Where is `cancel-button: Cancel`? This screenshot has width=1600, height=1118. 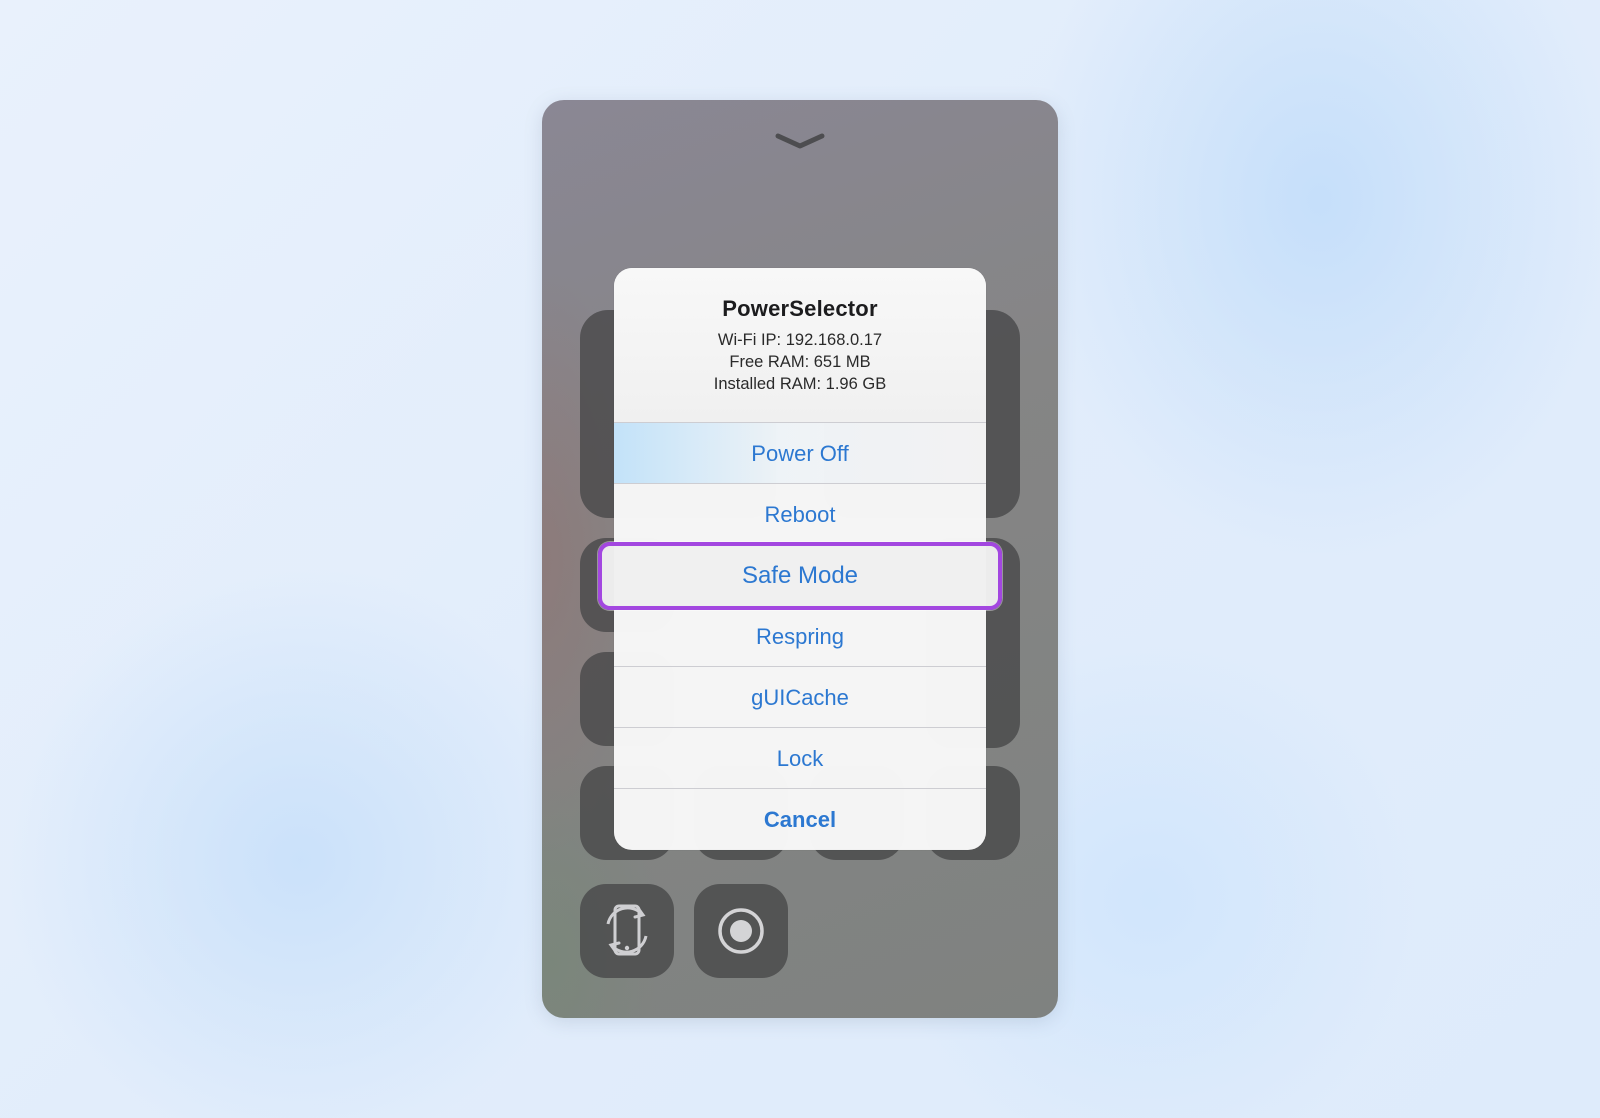 cancel-button: Cancel is located at coordinates (800, 818).